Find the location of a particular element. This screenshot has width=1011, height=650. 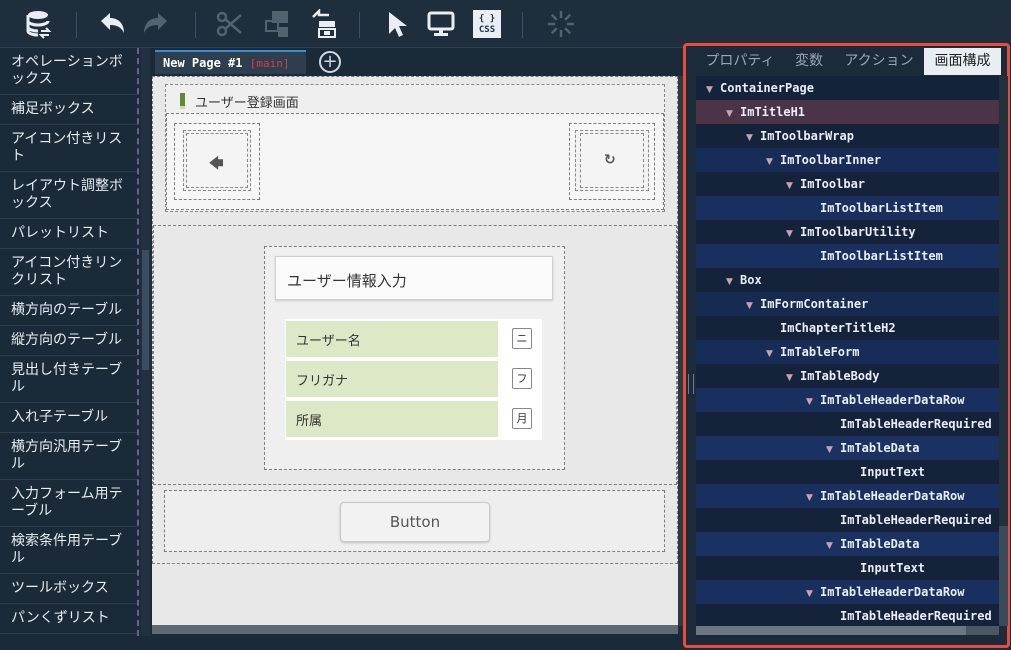

palette-item: 検索条件用テーブル is located at coordinates (69, 550).